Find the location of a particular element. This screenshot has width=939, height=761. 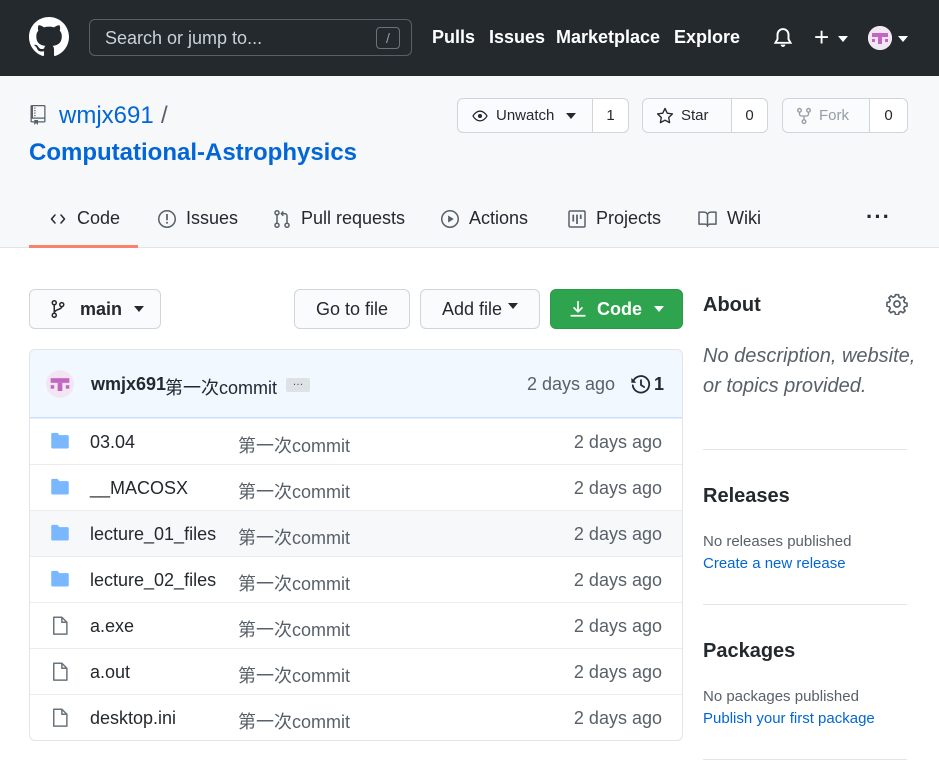

play-icon is located at coordinates (450, 218).